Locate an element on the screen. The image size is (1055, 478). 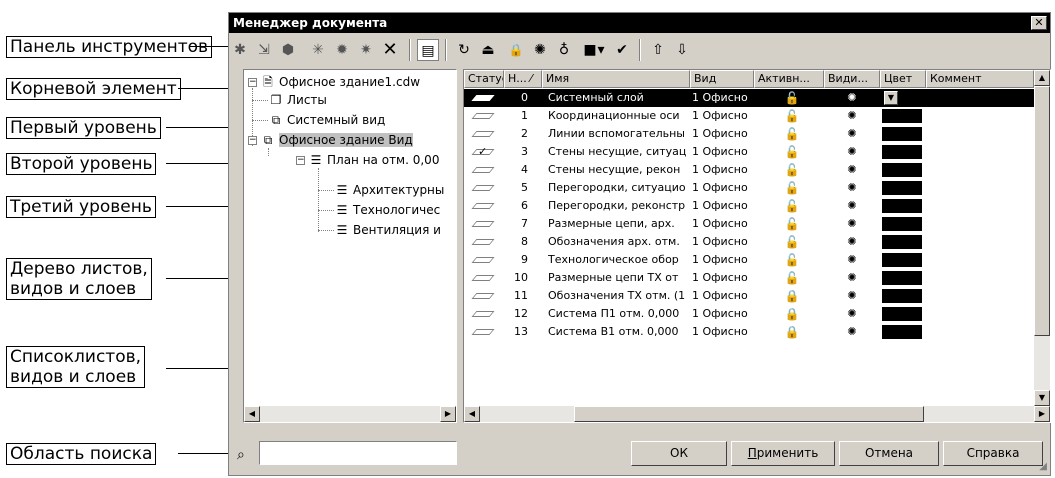
tree-root: 🗎 Офисное здание1.cdw is located at coordinates (340, 82).